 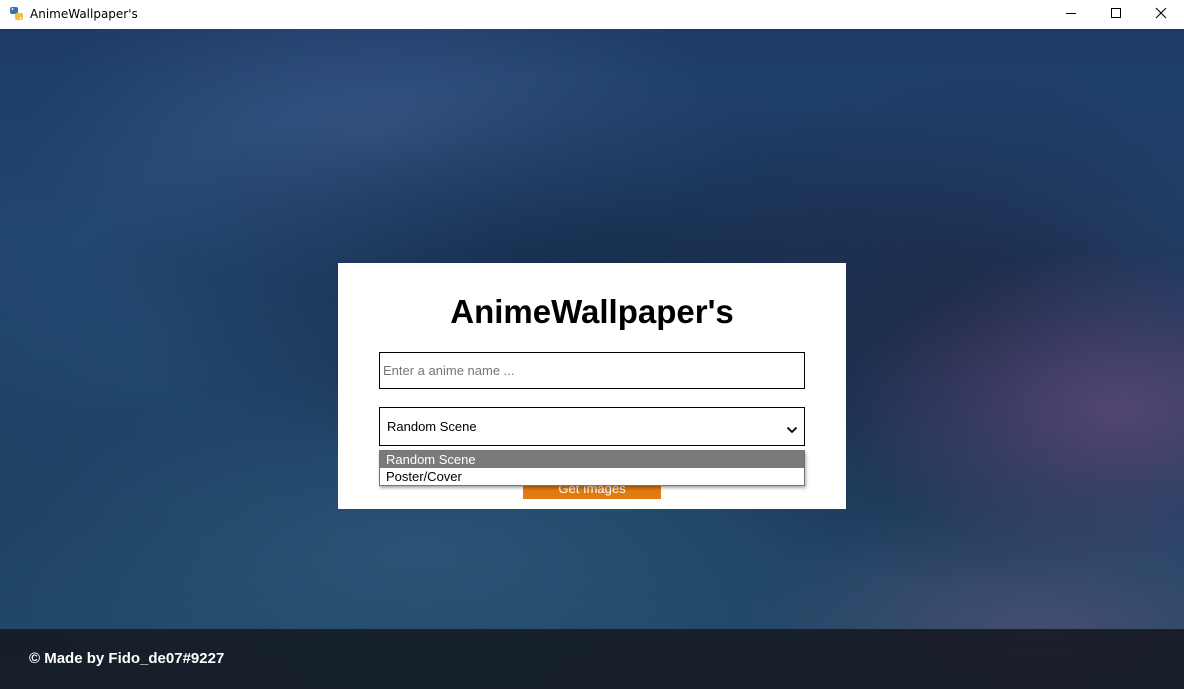 What do you see at coordinates (592, 476) in the screenshot?
I see `dropdown-option-poster-cover: Poster/Cover` at bounding box center [592, 476].